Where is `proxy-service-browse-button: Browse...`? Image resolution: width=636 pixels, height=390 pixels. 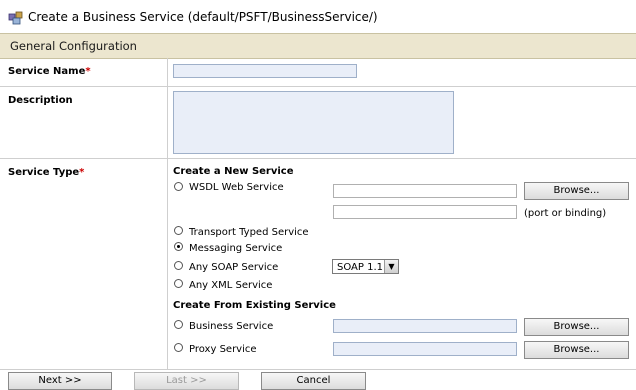 proxy-service-browse-button: Browse... is located at coordinates (576, 350).